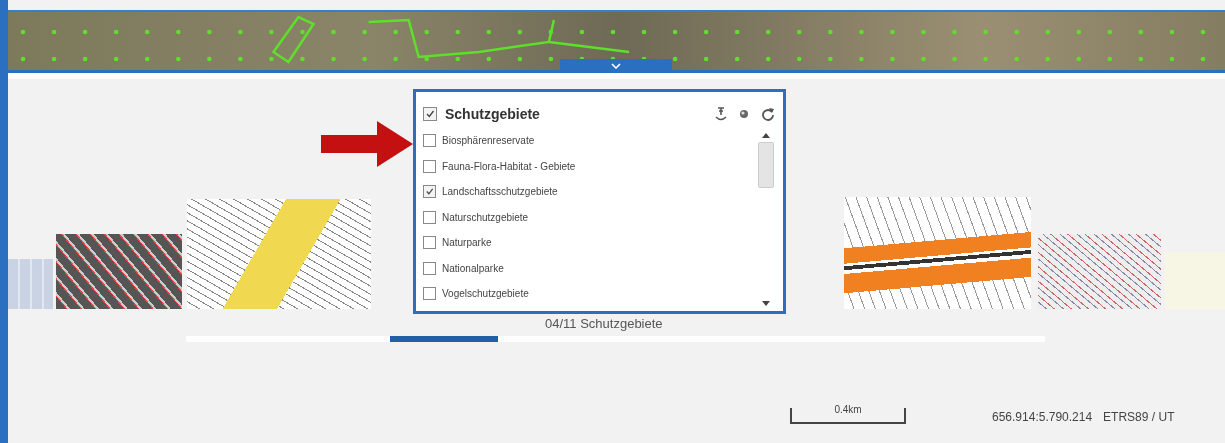 Image resolution: width=1225 pixels, height=443 pixels. What do you see at coordinates (590, 166) in the screenshot?
I see `layer-item: Fauna-Flora-Habitat - Gebiete` at bounding box center [590, 166].